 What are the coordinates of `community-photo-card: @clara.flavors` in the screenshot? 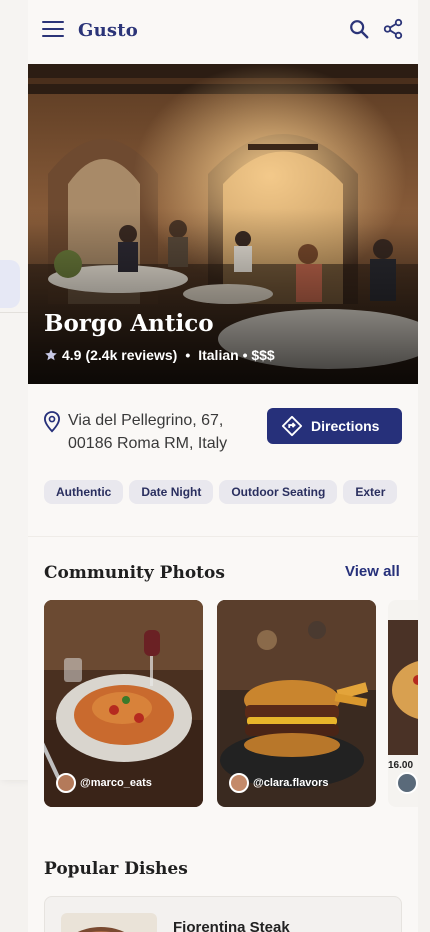 It's located at (296, 703).